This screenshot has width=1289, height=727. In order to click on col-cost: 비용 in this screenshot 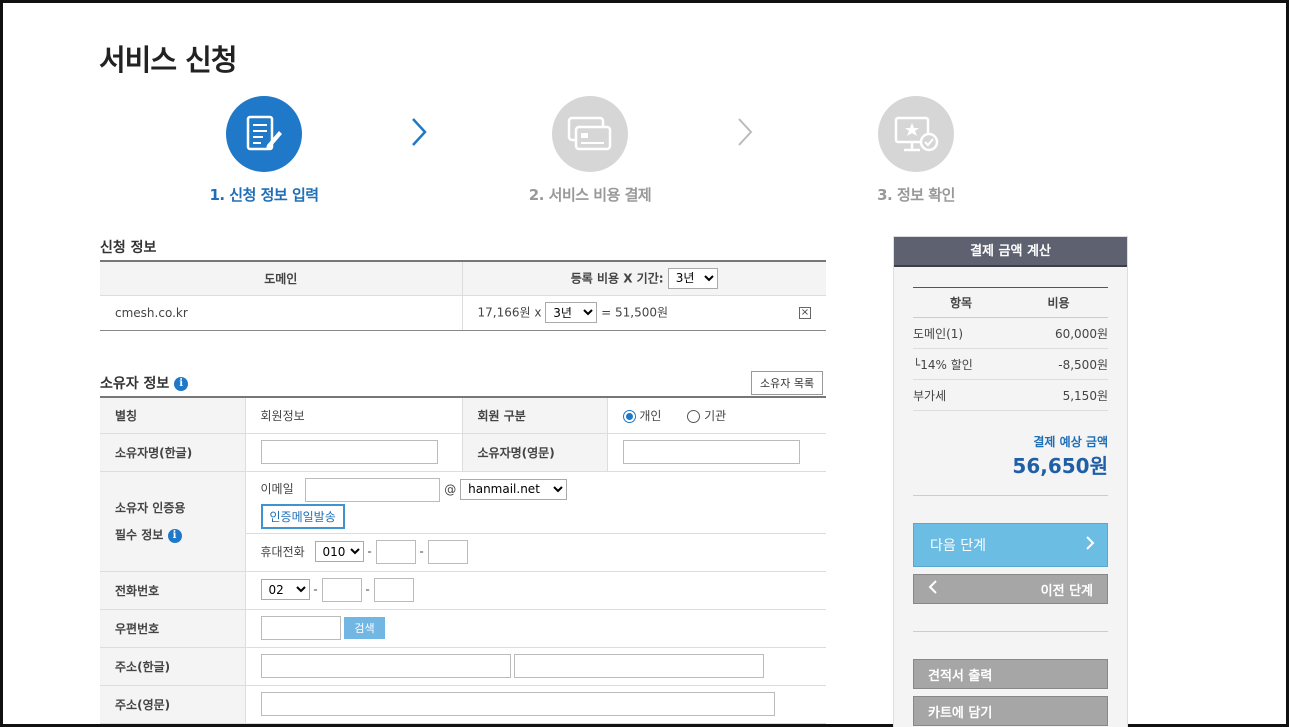, I will do `click(1058, 302)`.